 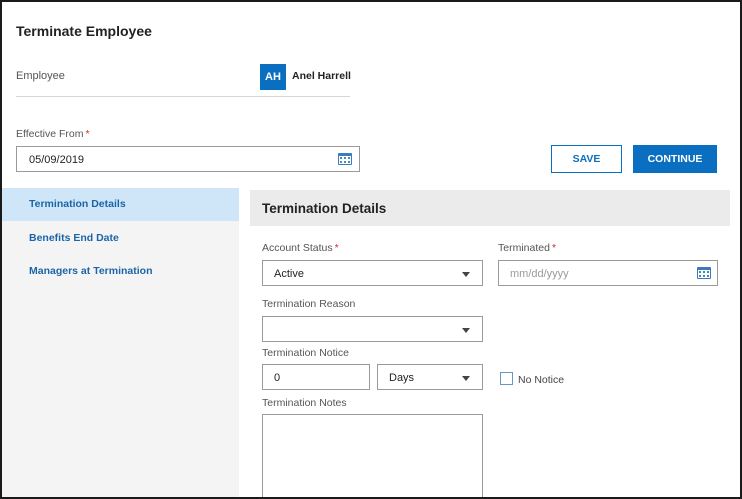 I want to click on effective-from-value: 05/09/2019, so click(x=57, y=160).